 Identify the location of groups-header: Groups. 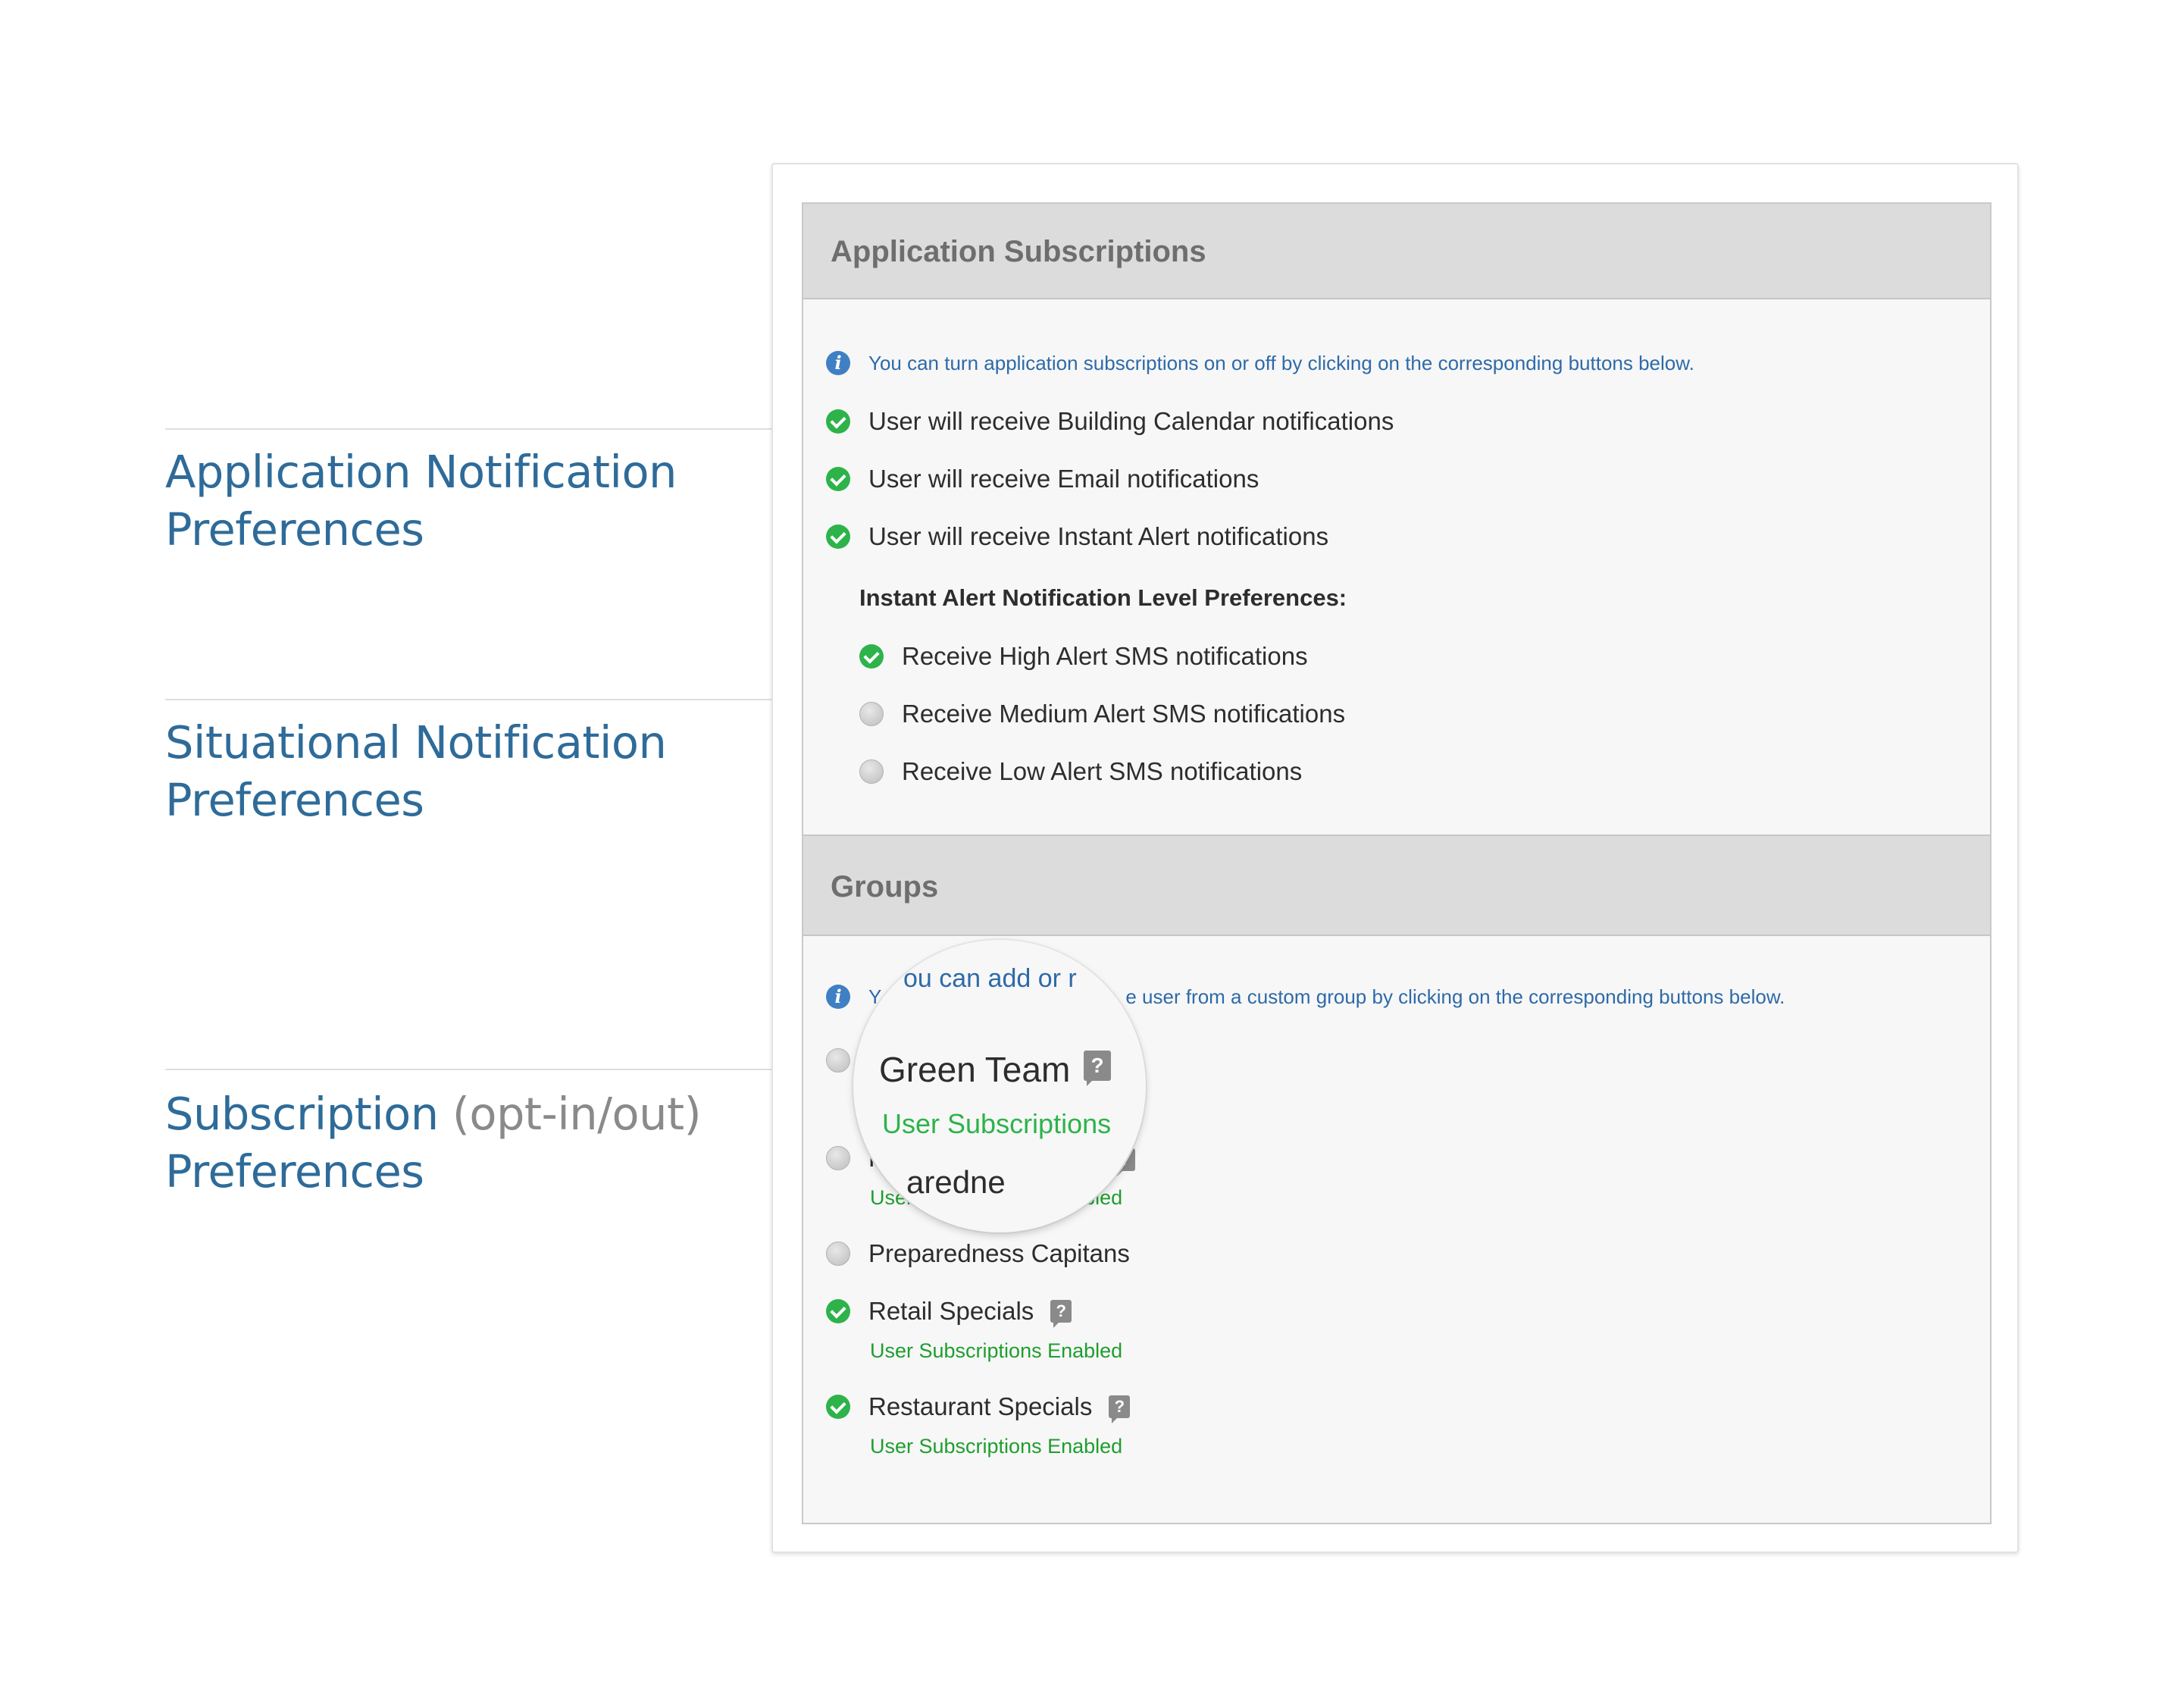
(1396, 886).